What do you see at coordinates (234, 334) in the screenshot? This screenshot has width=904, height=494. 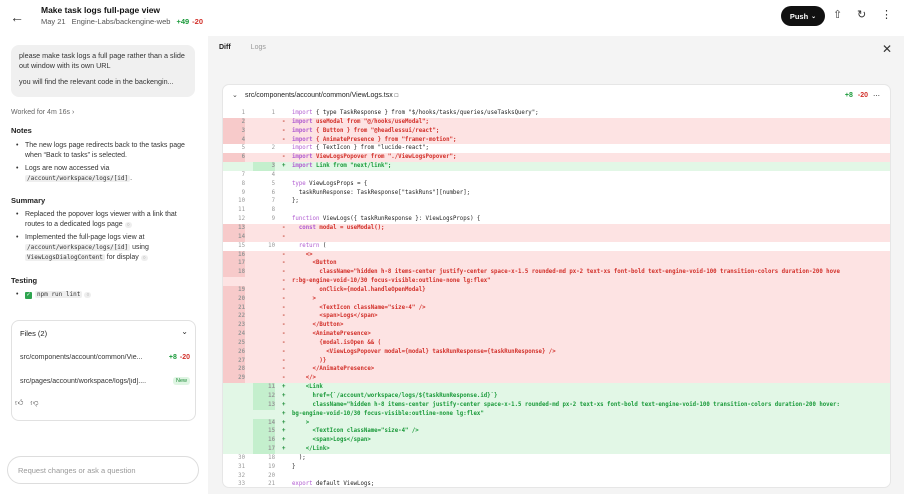 I see `old-line-number: 24` at bounding box center [234, 334].